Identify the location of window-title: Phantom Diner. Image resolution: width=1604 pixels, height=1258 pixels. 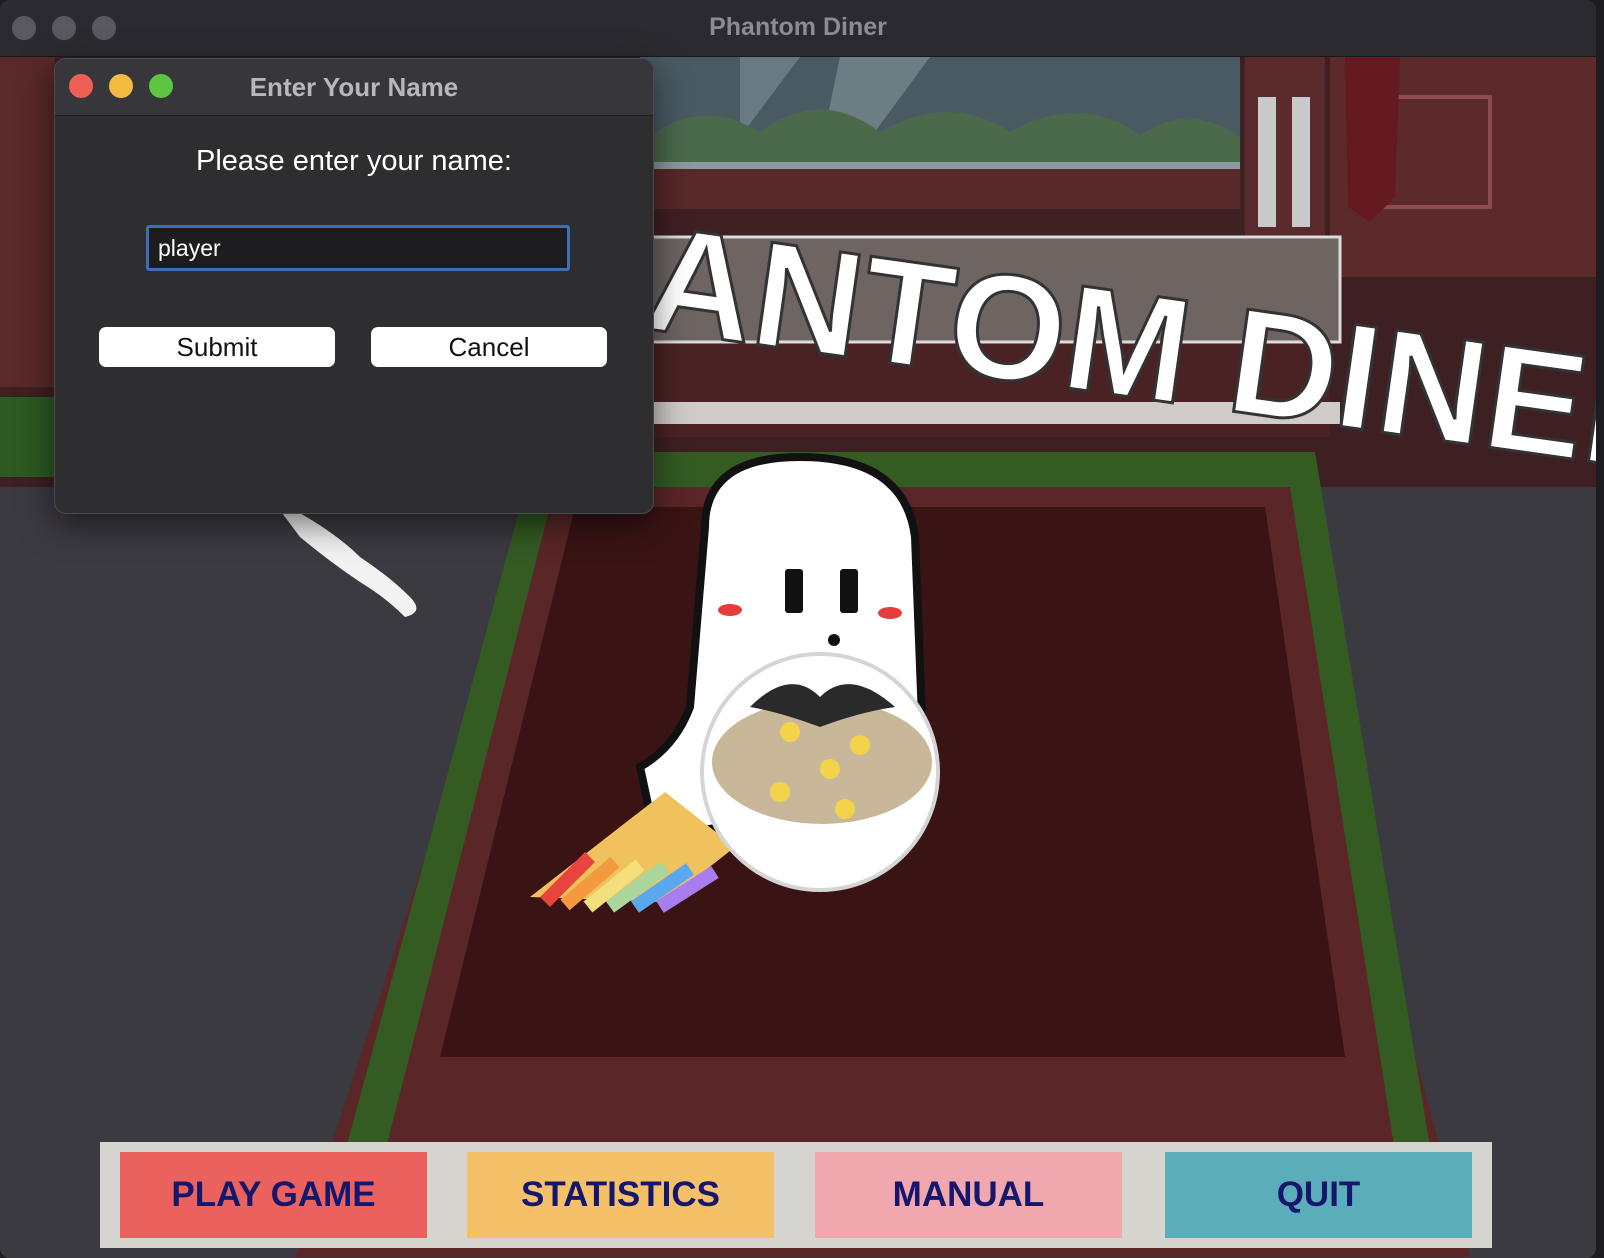
(798, 27).